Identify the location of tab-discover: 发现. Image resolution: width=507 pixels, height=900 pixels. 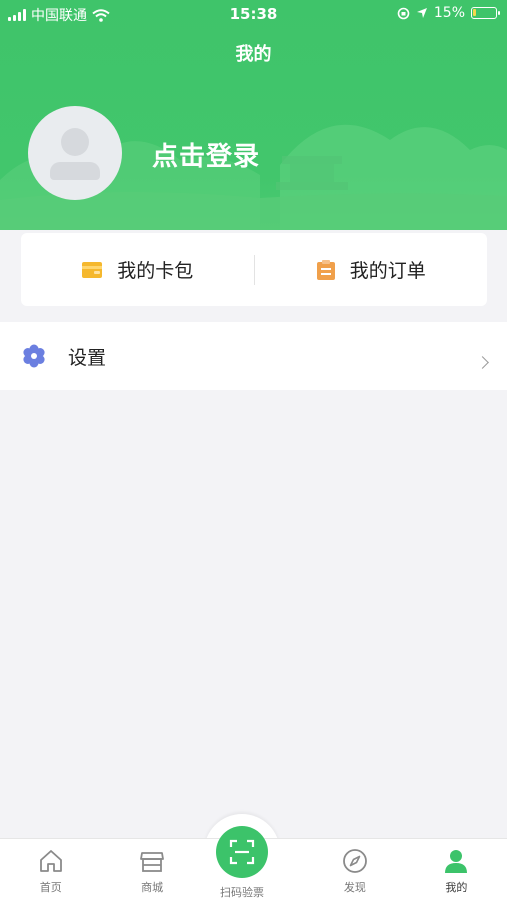
(354, 869).